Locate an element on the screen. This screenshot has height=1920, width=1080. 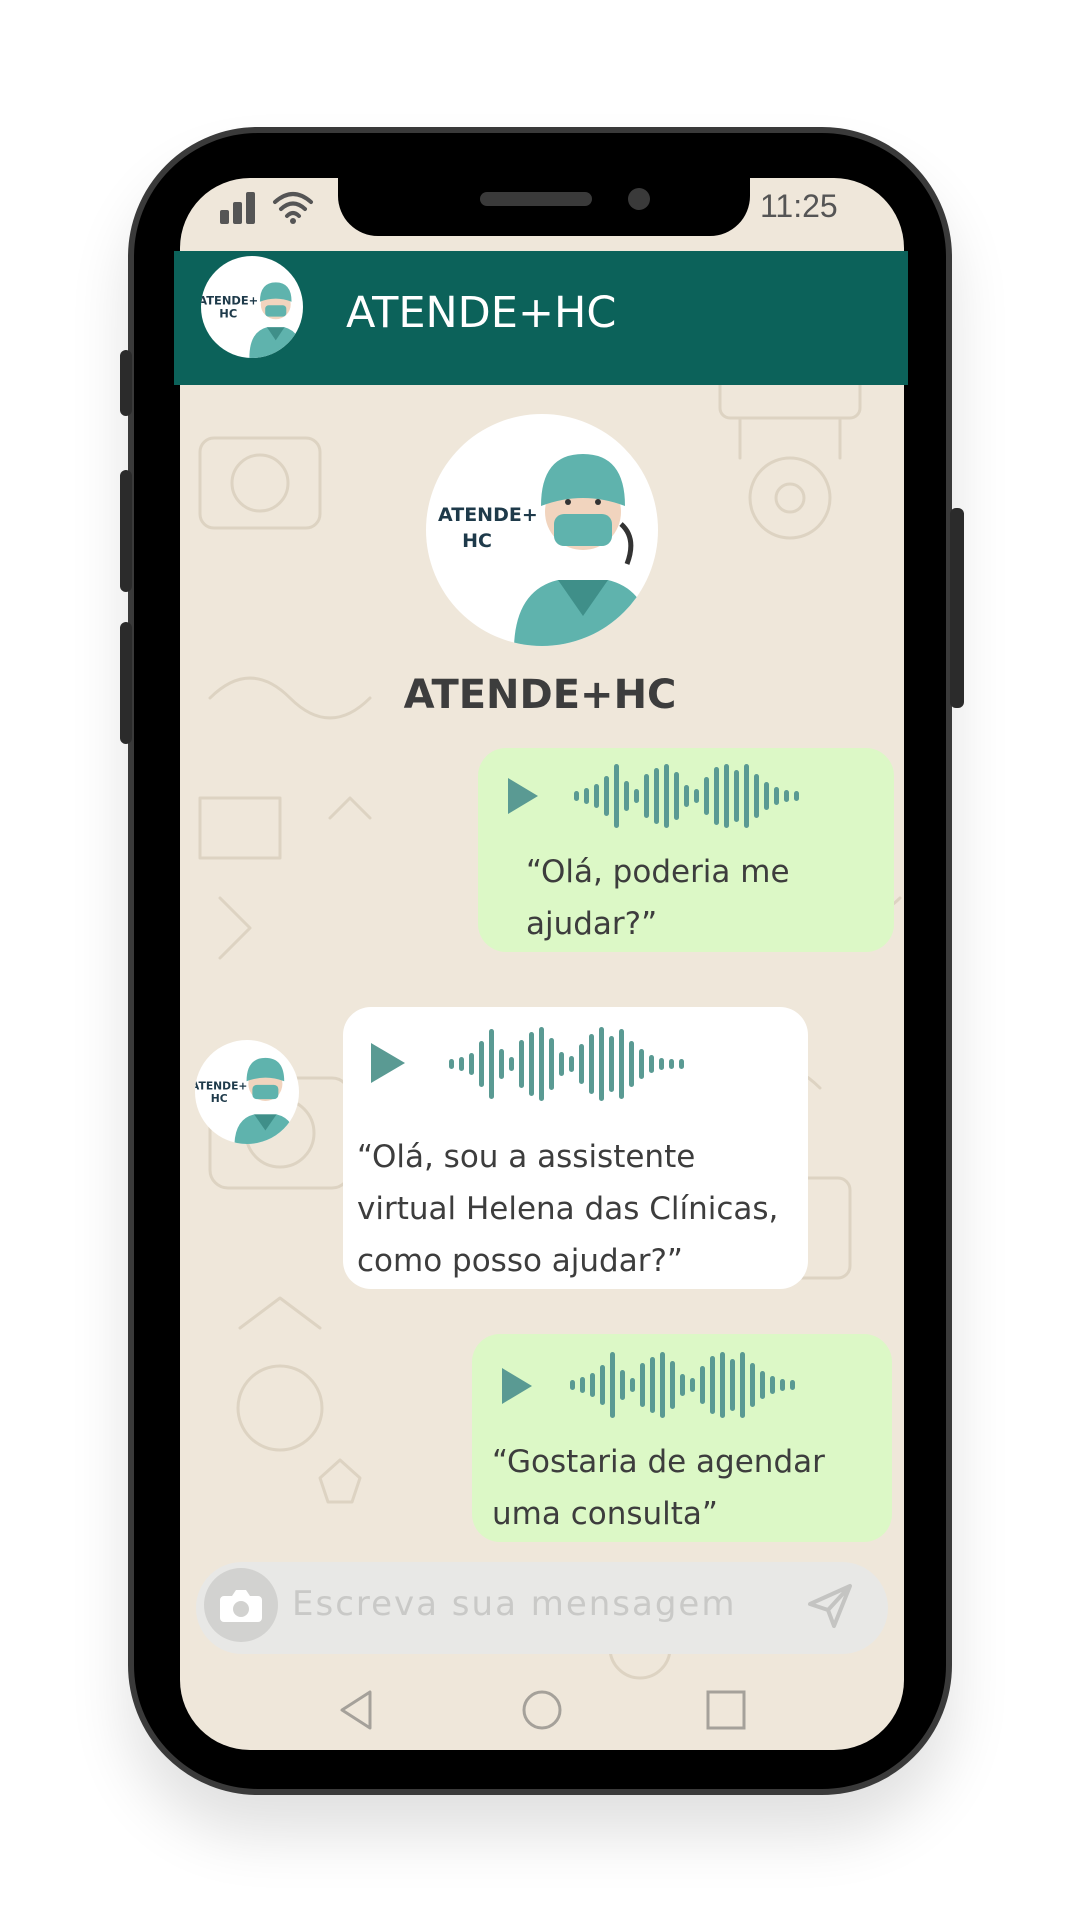
message-bubble-outgoing: “Olá, poderia me ajudar?” is located at coordinates (686, 850).